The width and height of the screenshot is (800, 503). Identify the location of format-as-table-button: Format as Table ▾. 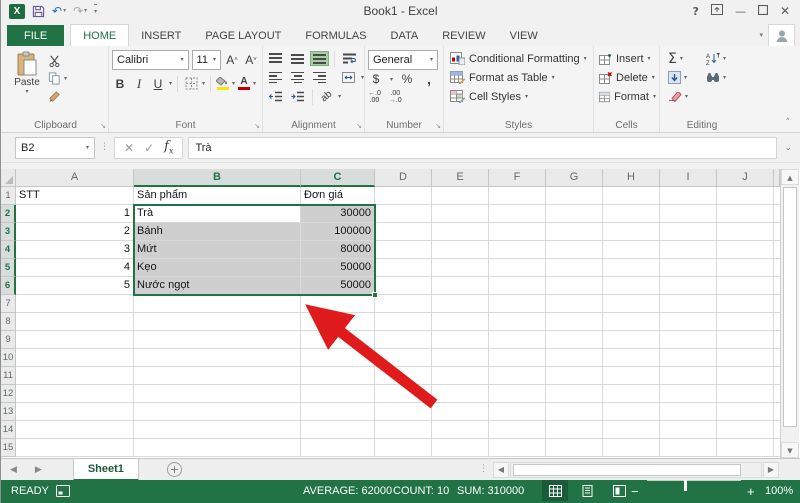
(520, 77).